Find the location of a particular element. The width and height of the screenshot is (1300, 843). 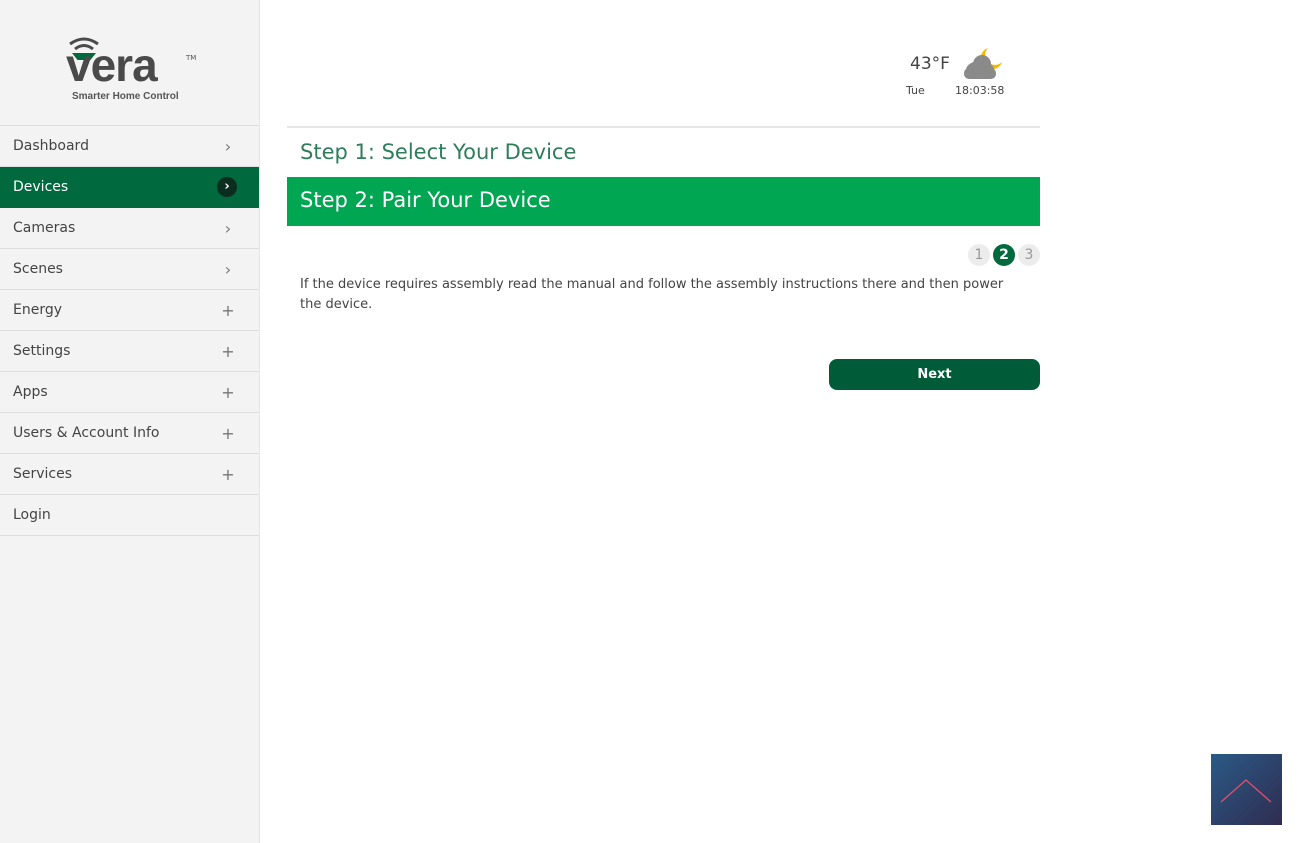

page-dot-2: 2 is located at coordinates (1004, 255).